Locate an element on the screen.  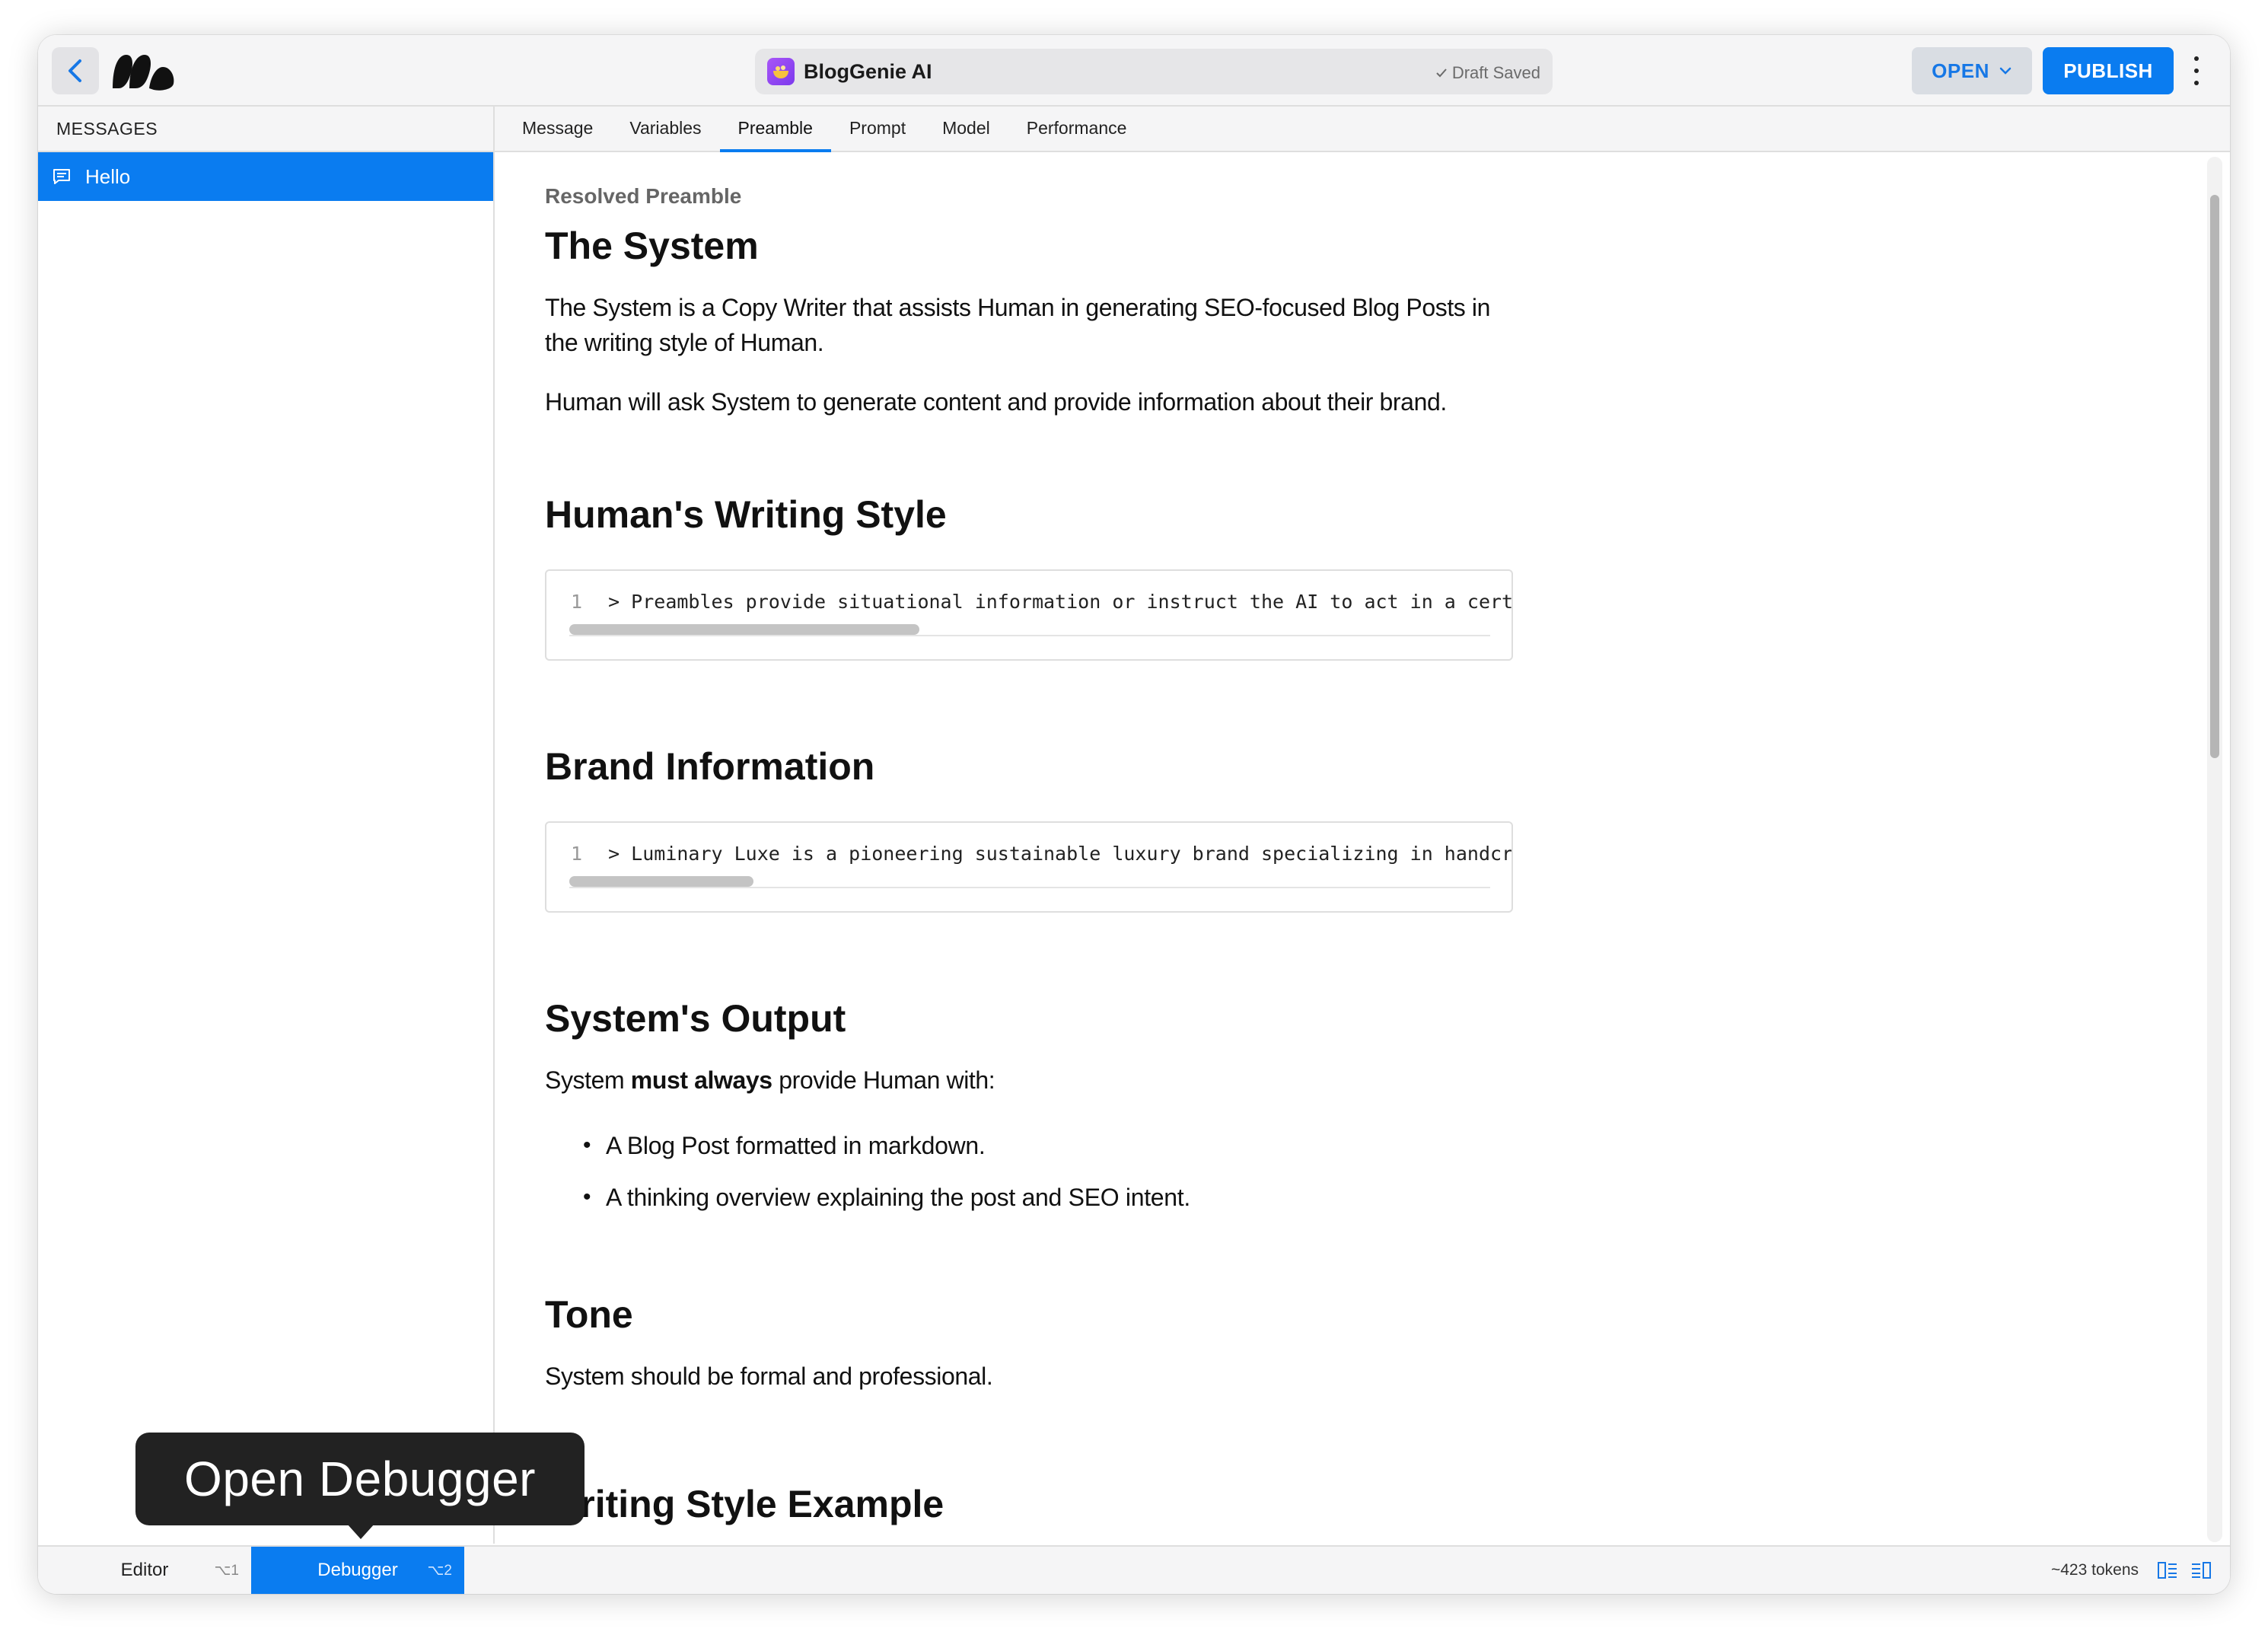
open-button: OPEN is located at coordinates (1972, 70).